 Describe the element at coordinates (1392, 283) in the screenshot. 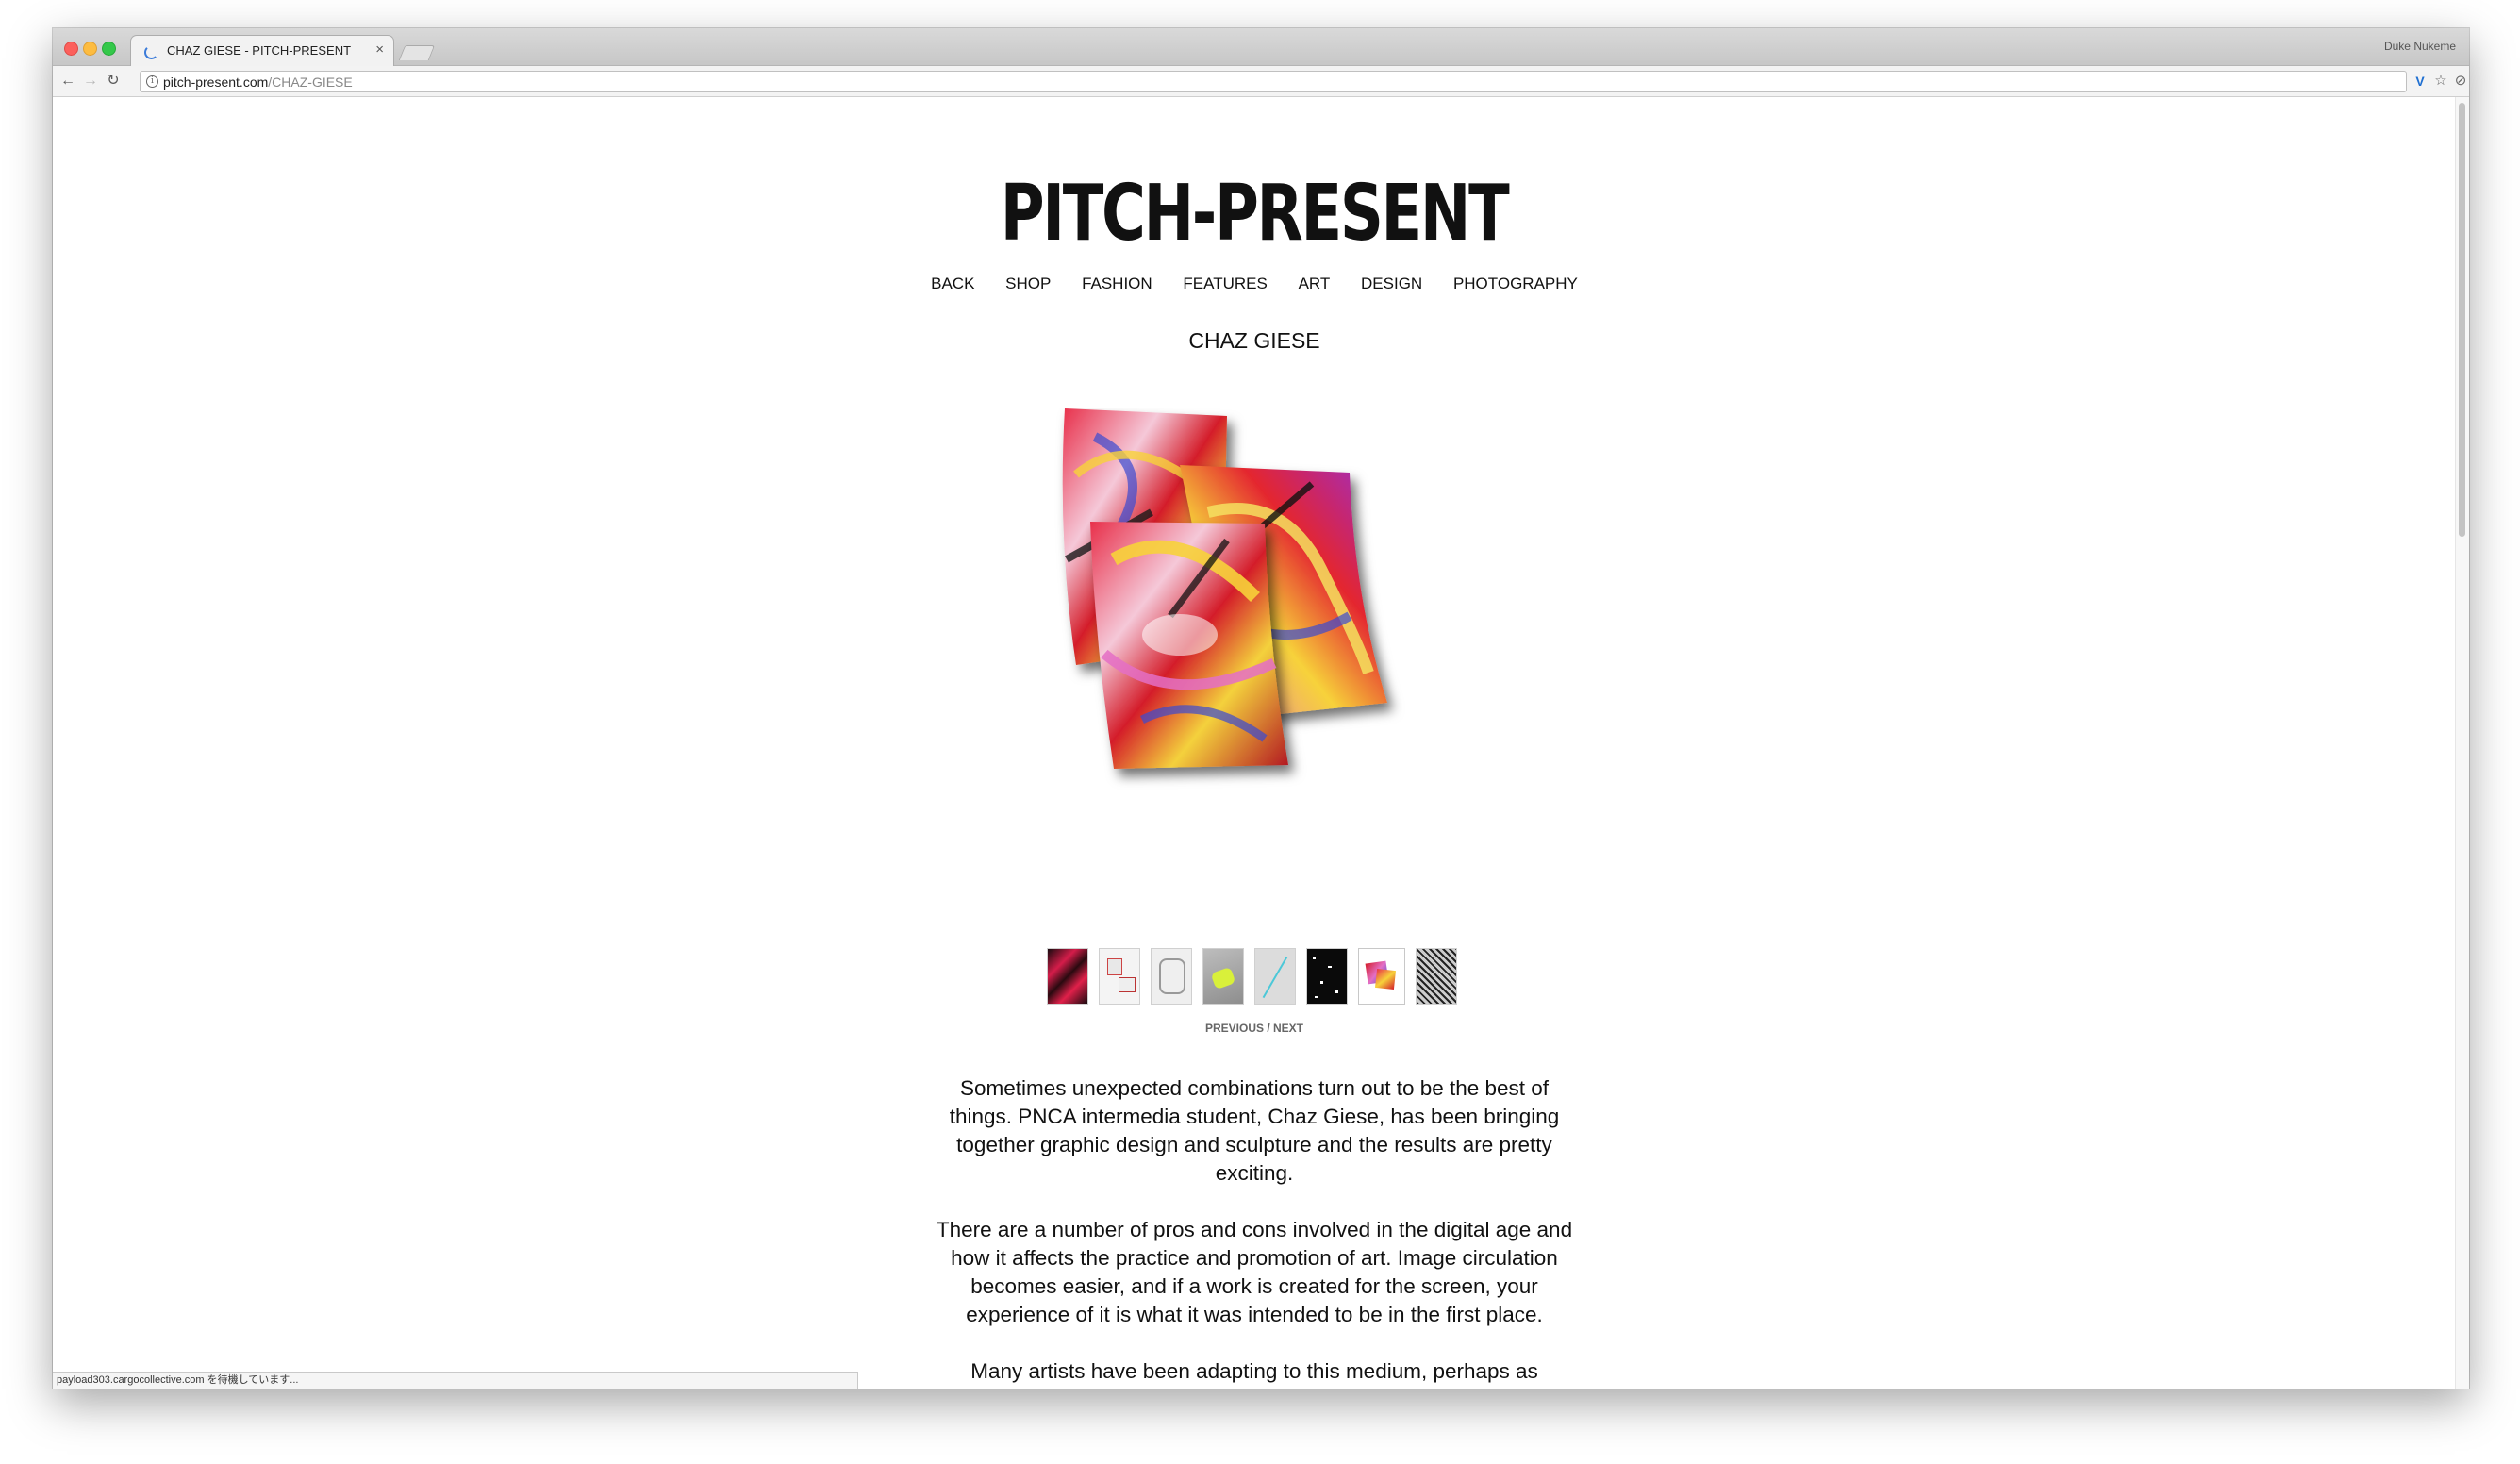

I see `nav-design: DESIGN` at that location.